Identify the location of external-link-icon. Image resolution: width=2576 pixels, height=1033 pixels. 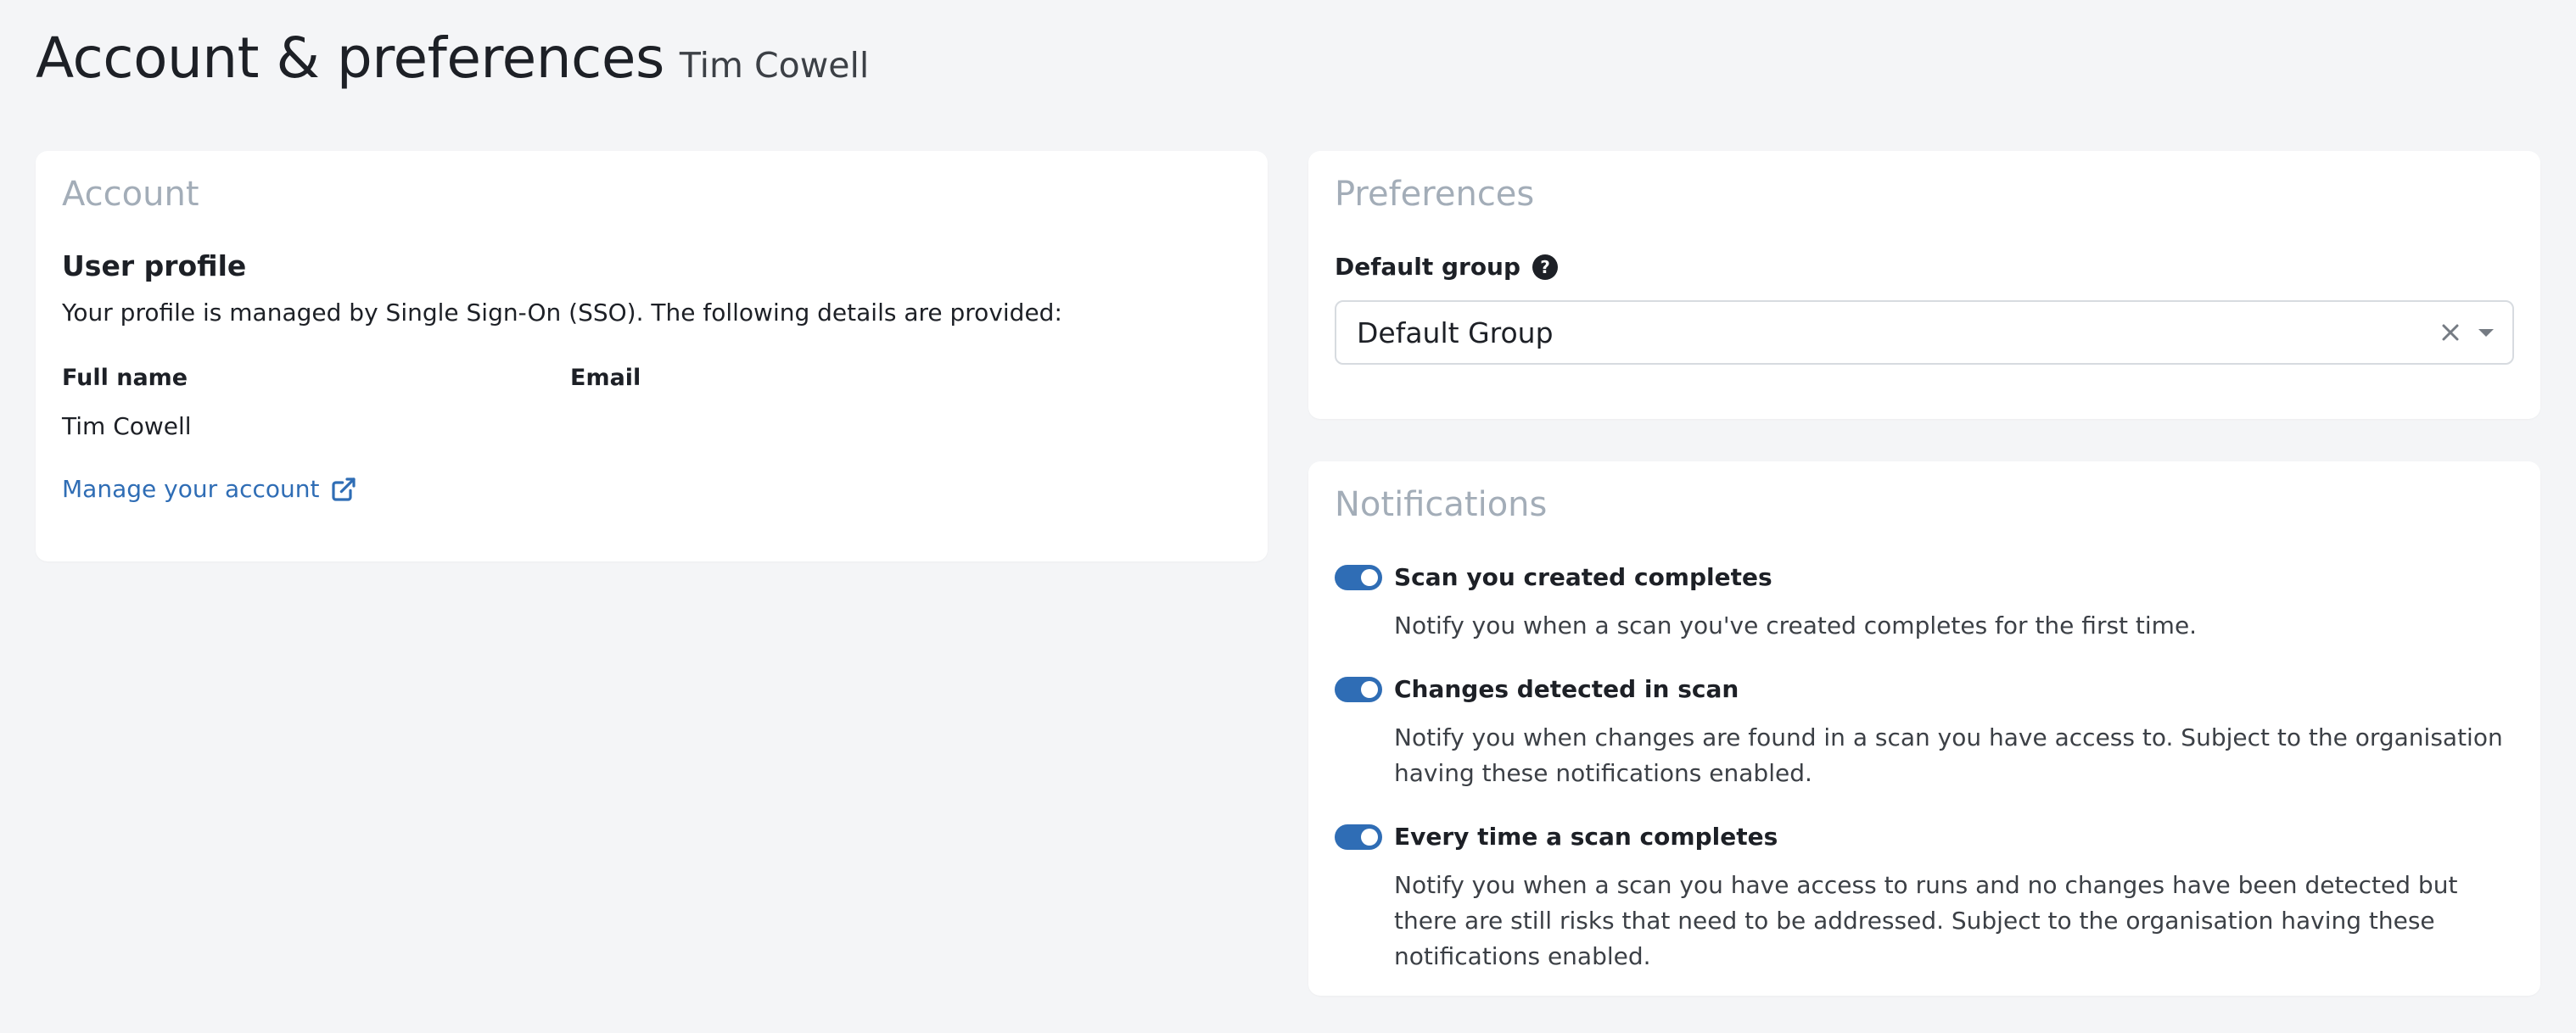
(343, 489).